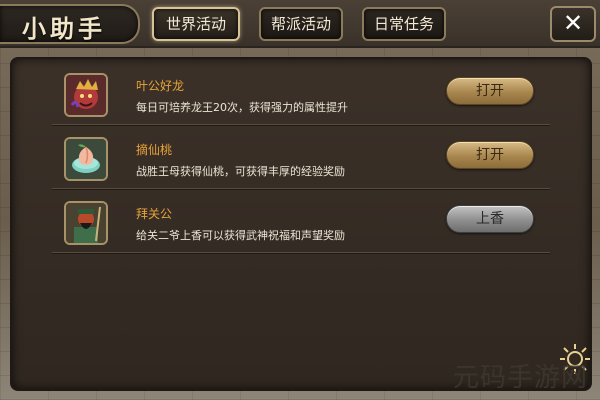 The height and width of the screenshot is (400, 600). I want to click on top-bar: 小助手 世界活动 帮派活动 日常任务 ✕, so click(300, 24).